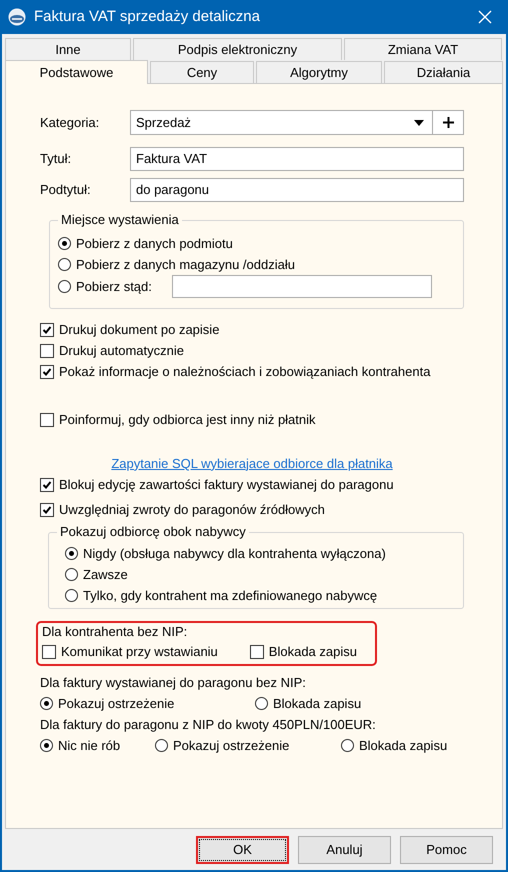 This screenshot has width=508, height=872. What do you see at coordinates (237, 49) in the screenshot?
I see `tab: Podpis elektroniczny` at bounding box center [237, 49].